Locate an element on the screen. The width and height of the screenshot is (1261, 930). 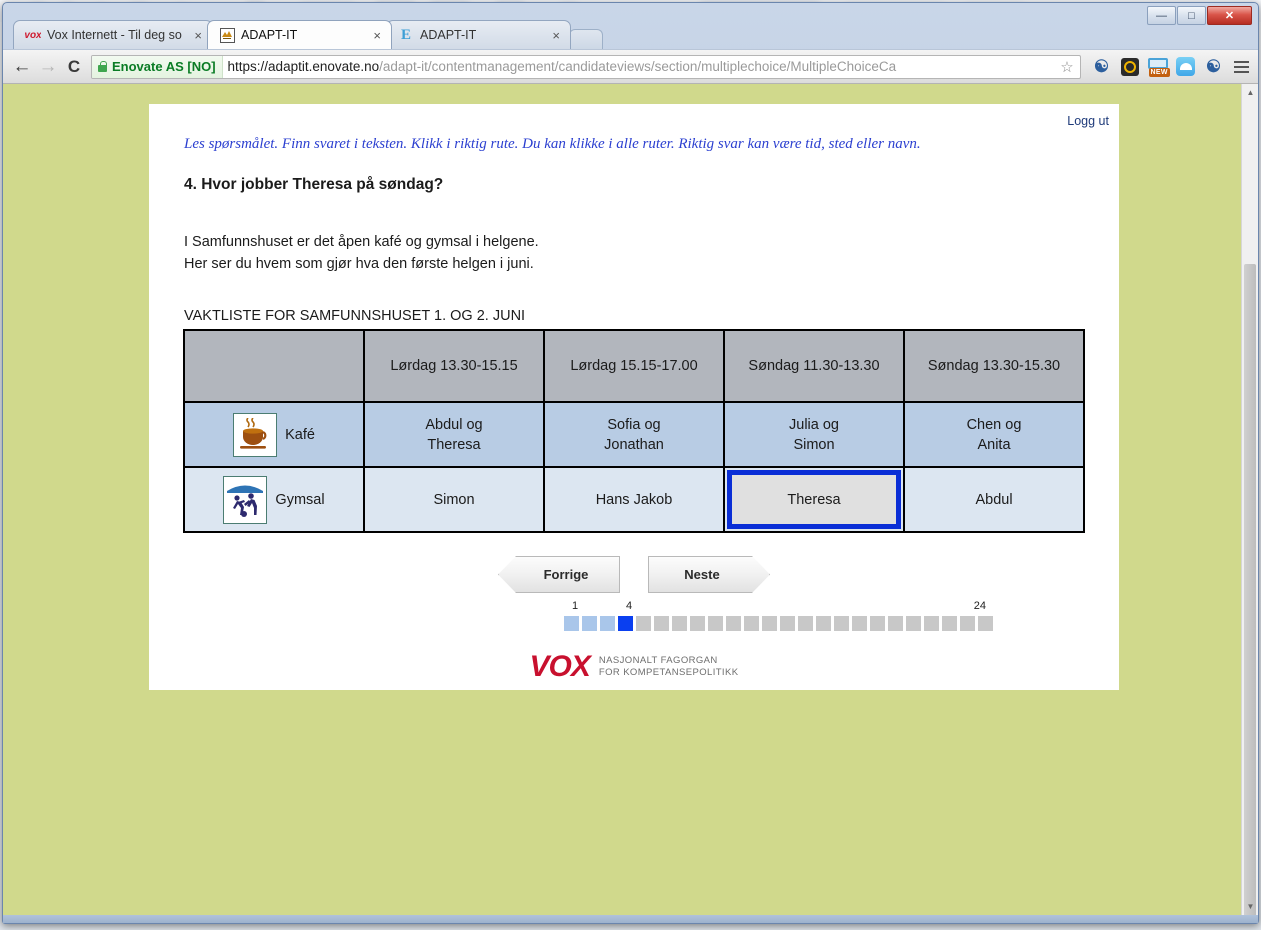
tab-title: Vox Internett - Til deg som is located at coordinates (115, 35).